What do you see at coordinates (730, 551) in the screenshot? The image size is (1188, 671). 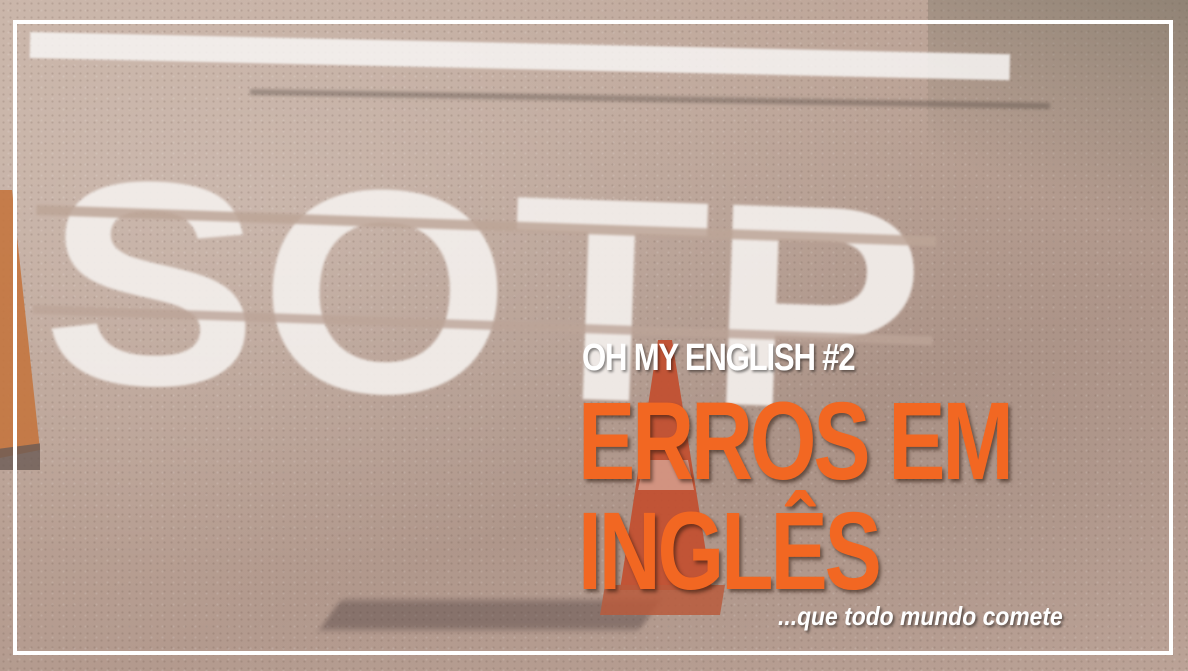 I see `headline-line-2: INGLÊS` at bounding box center [730, 551].